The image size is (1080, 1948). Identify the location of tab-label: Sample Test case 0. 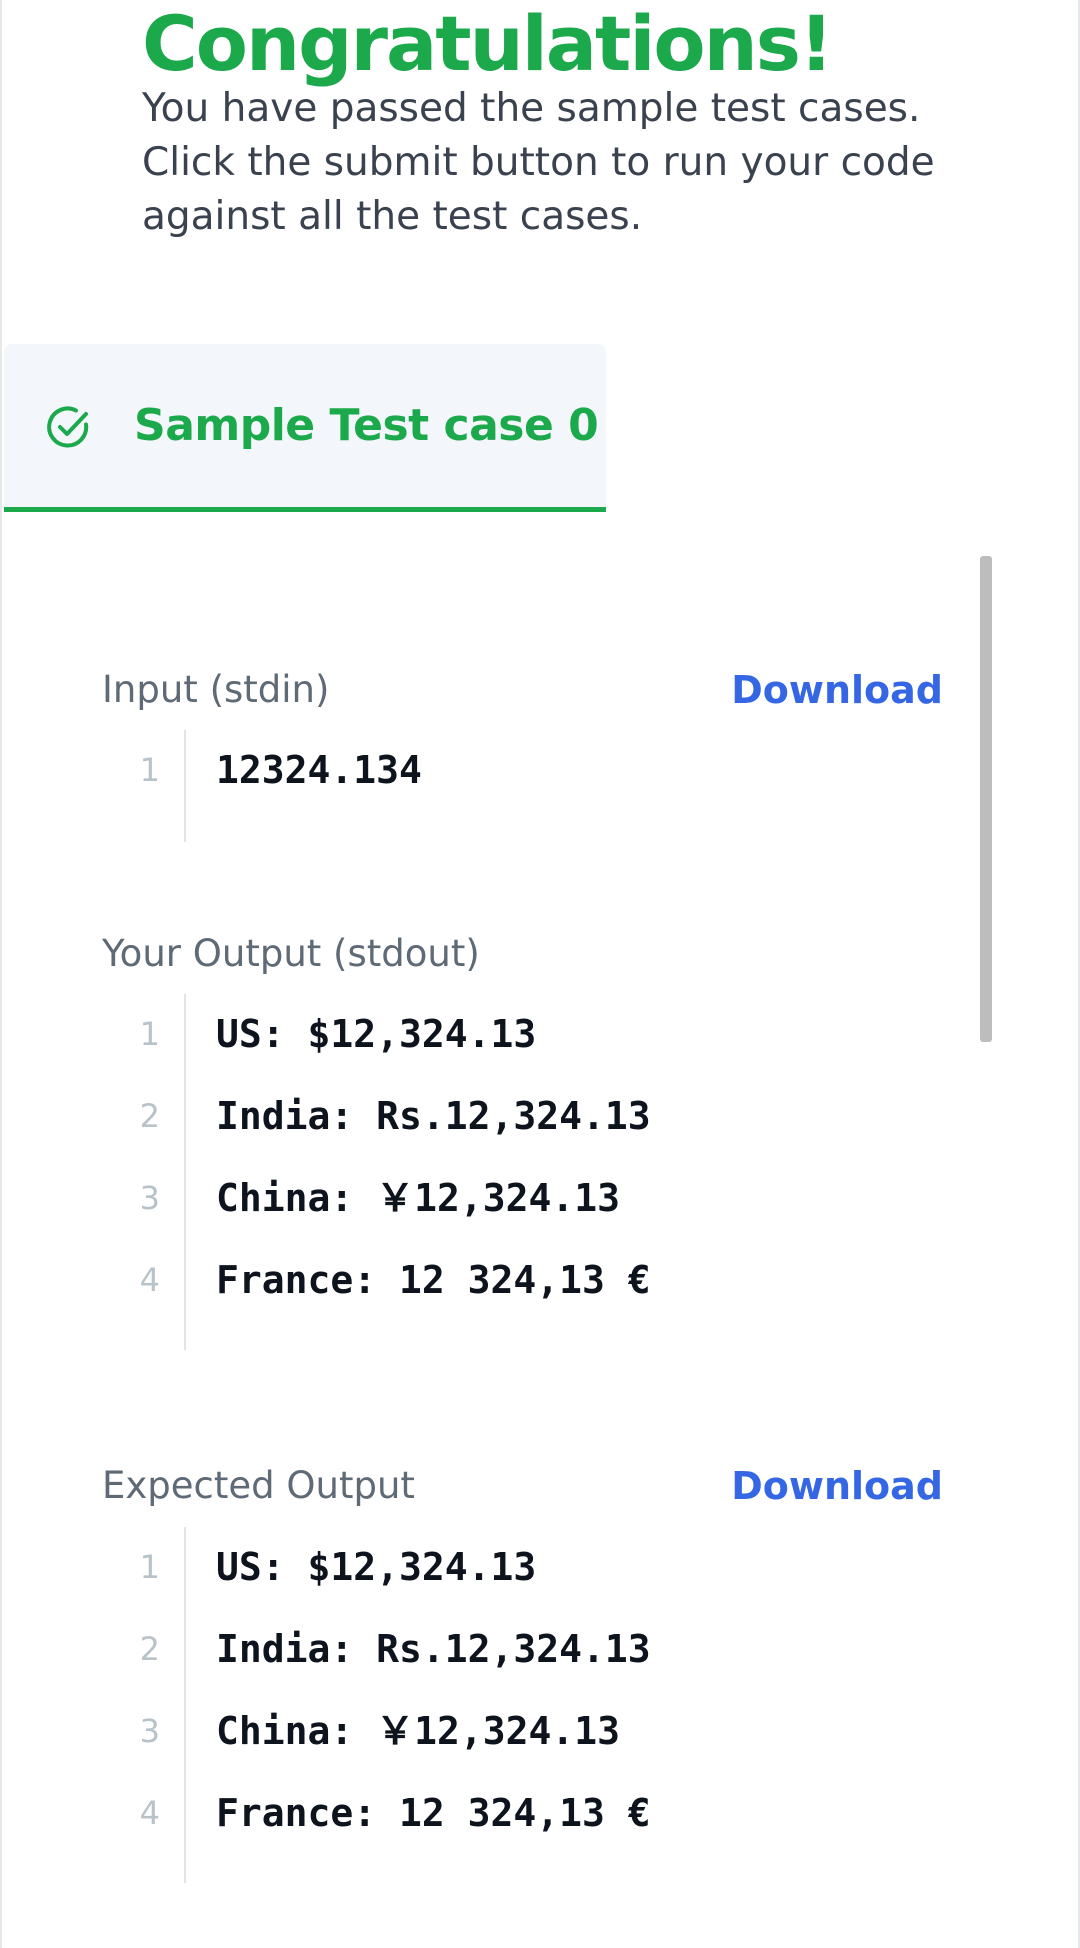
(366, 426).